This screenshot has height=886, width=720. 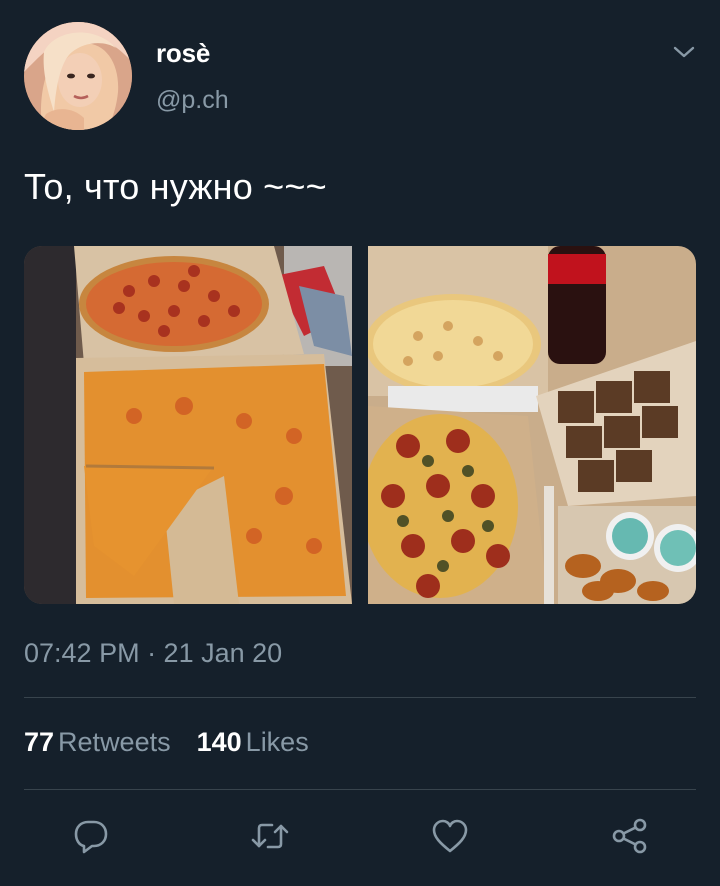 I want to click on retweets-count: 77, so click(x=39, y=742).